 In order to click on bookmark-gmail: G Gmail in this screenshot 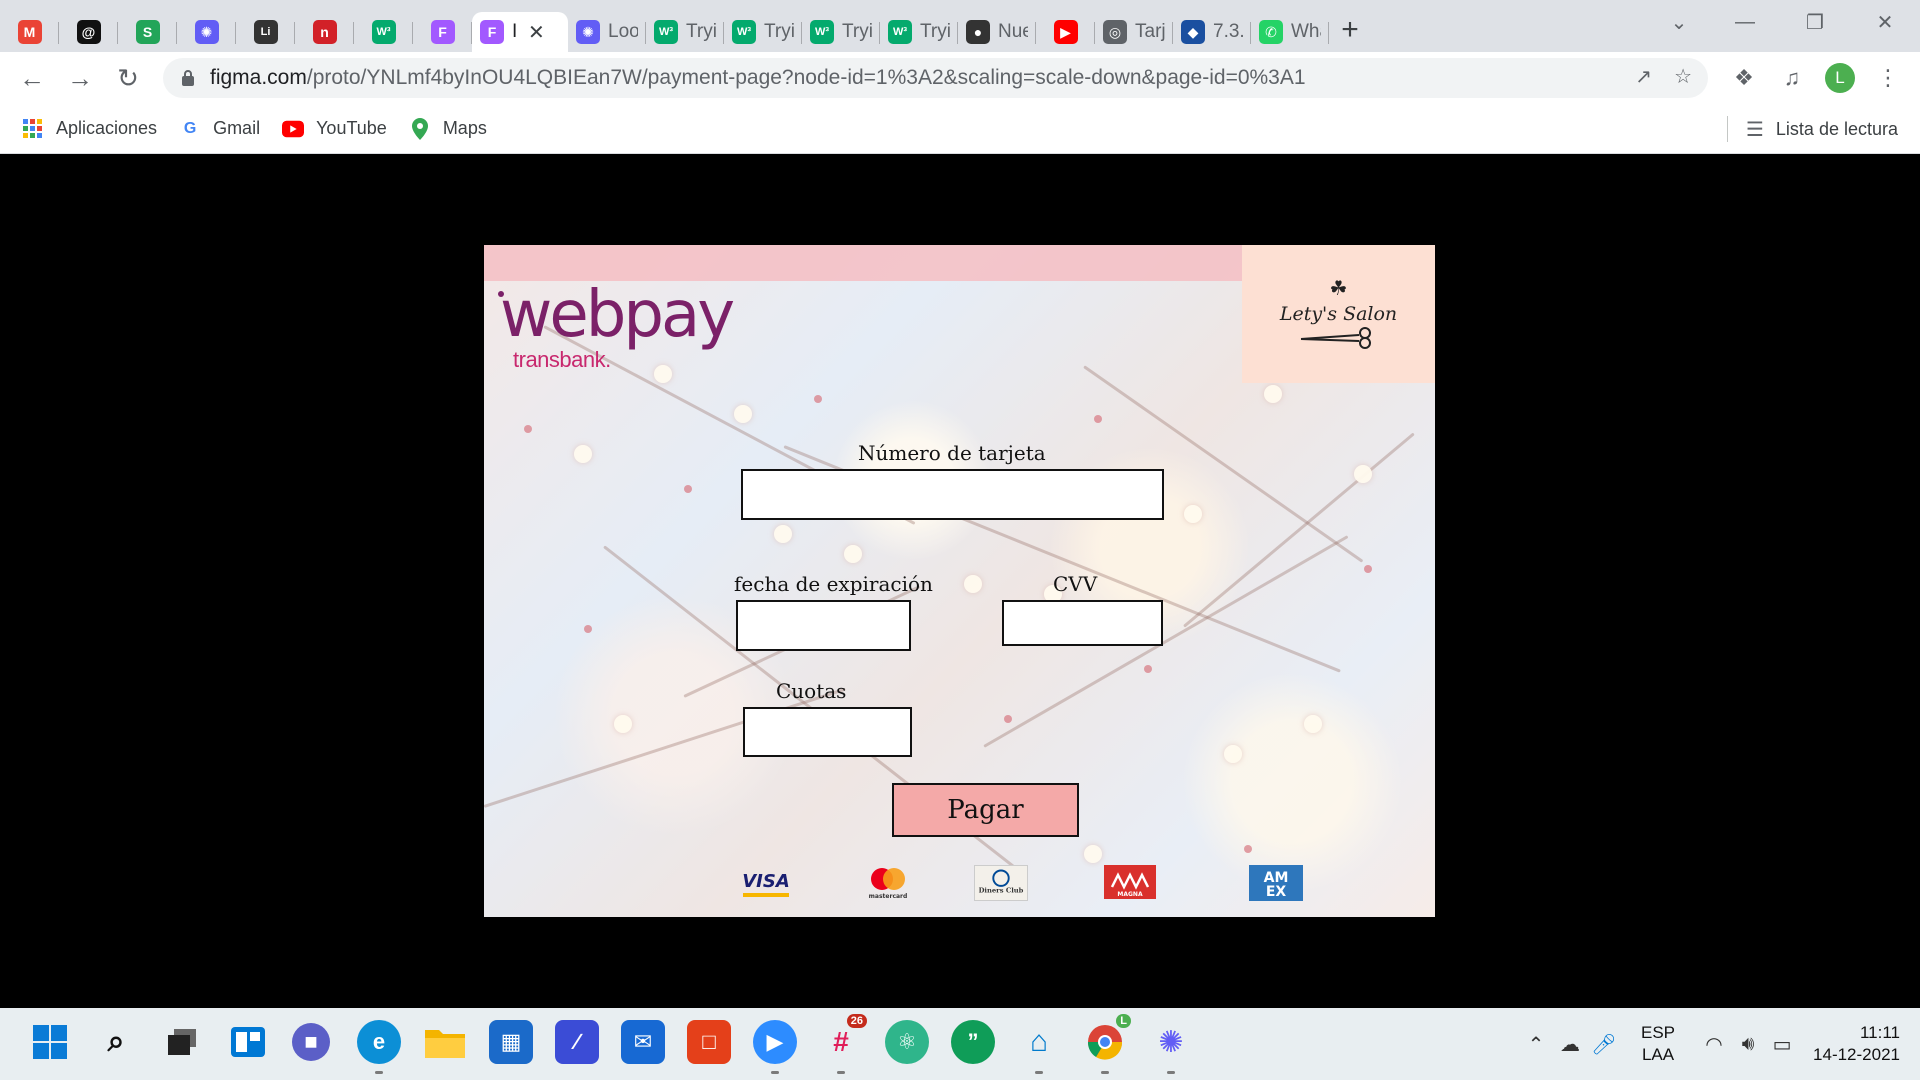, I will do `click(219, 129)`.